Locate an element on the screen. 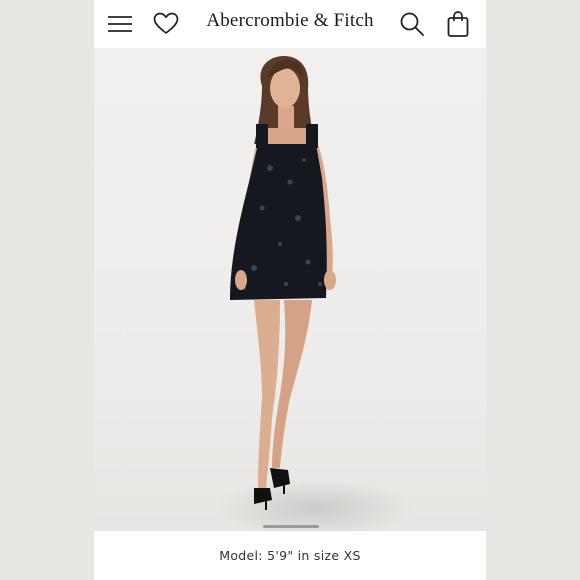  floor-shadow is located at coordinates (314, 504).